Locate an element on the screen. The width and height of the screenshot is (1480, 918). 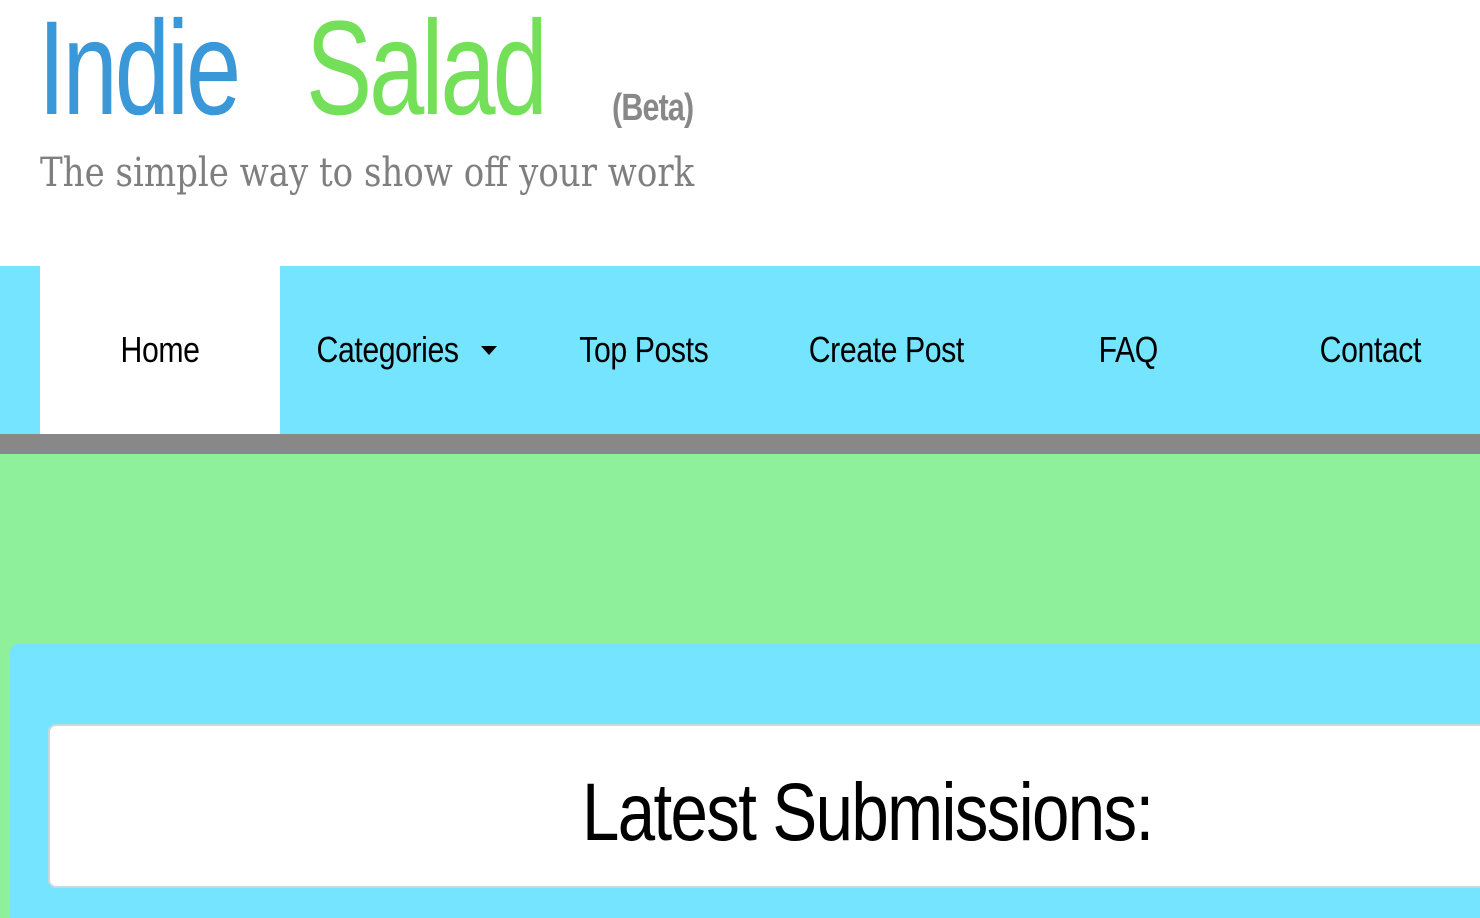
nav-item-categories: Categories is located at coordinates (400, 350).